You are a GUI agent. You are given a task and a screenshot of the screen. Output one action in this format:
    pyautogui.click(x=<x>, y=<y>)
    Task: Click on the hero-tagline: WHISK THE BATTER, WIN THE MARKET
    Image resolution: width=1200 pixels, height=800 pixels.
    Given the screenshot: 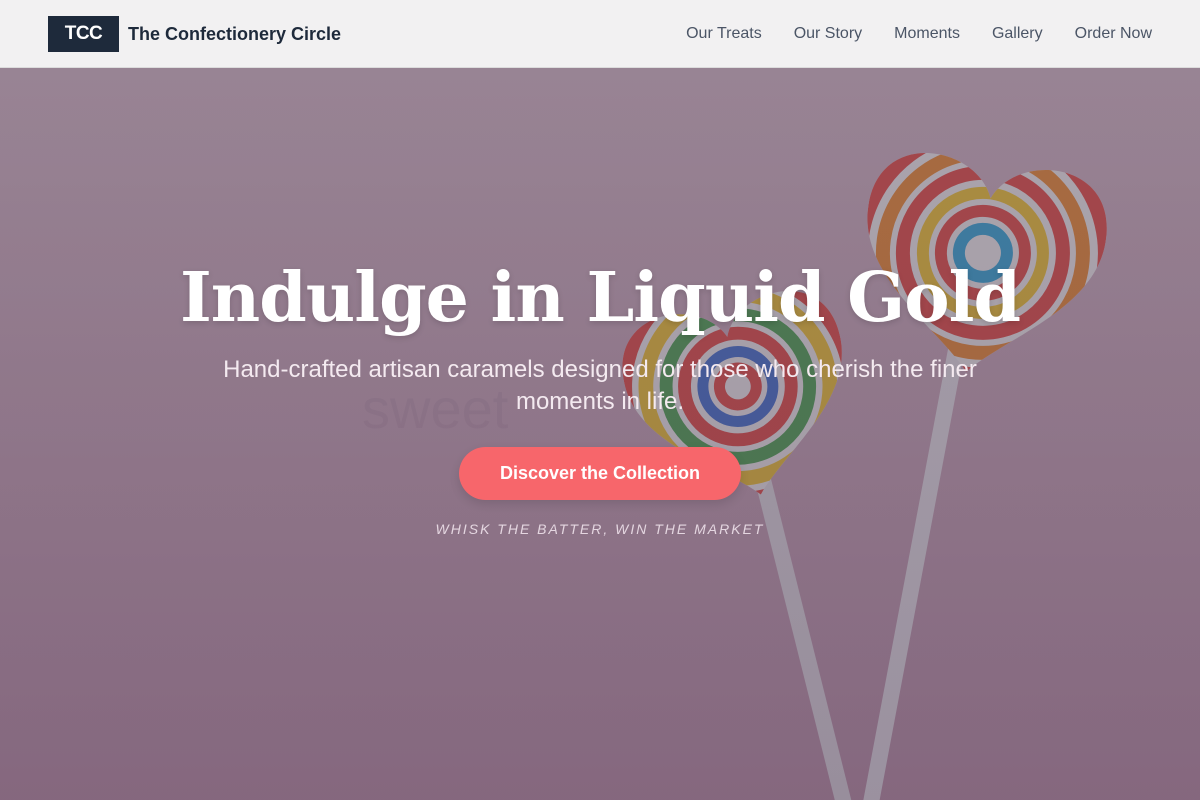 What is the action you would take?
    pyautogui.click(x=600, y=529)
    